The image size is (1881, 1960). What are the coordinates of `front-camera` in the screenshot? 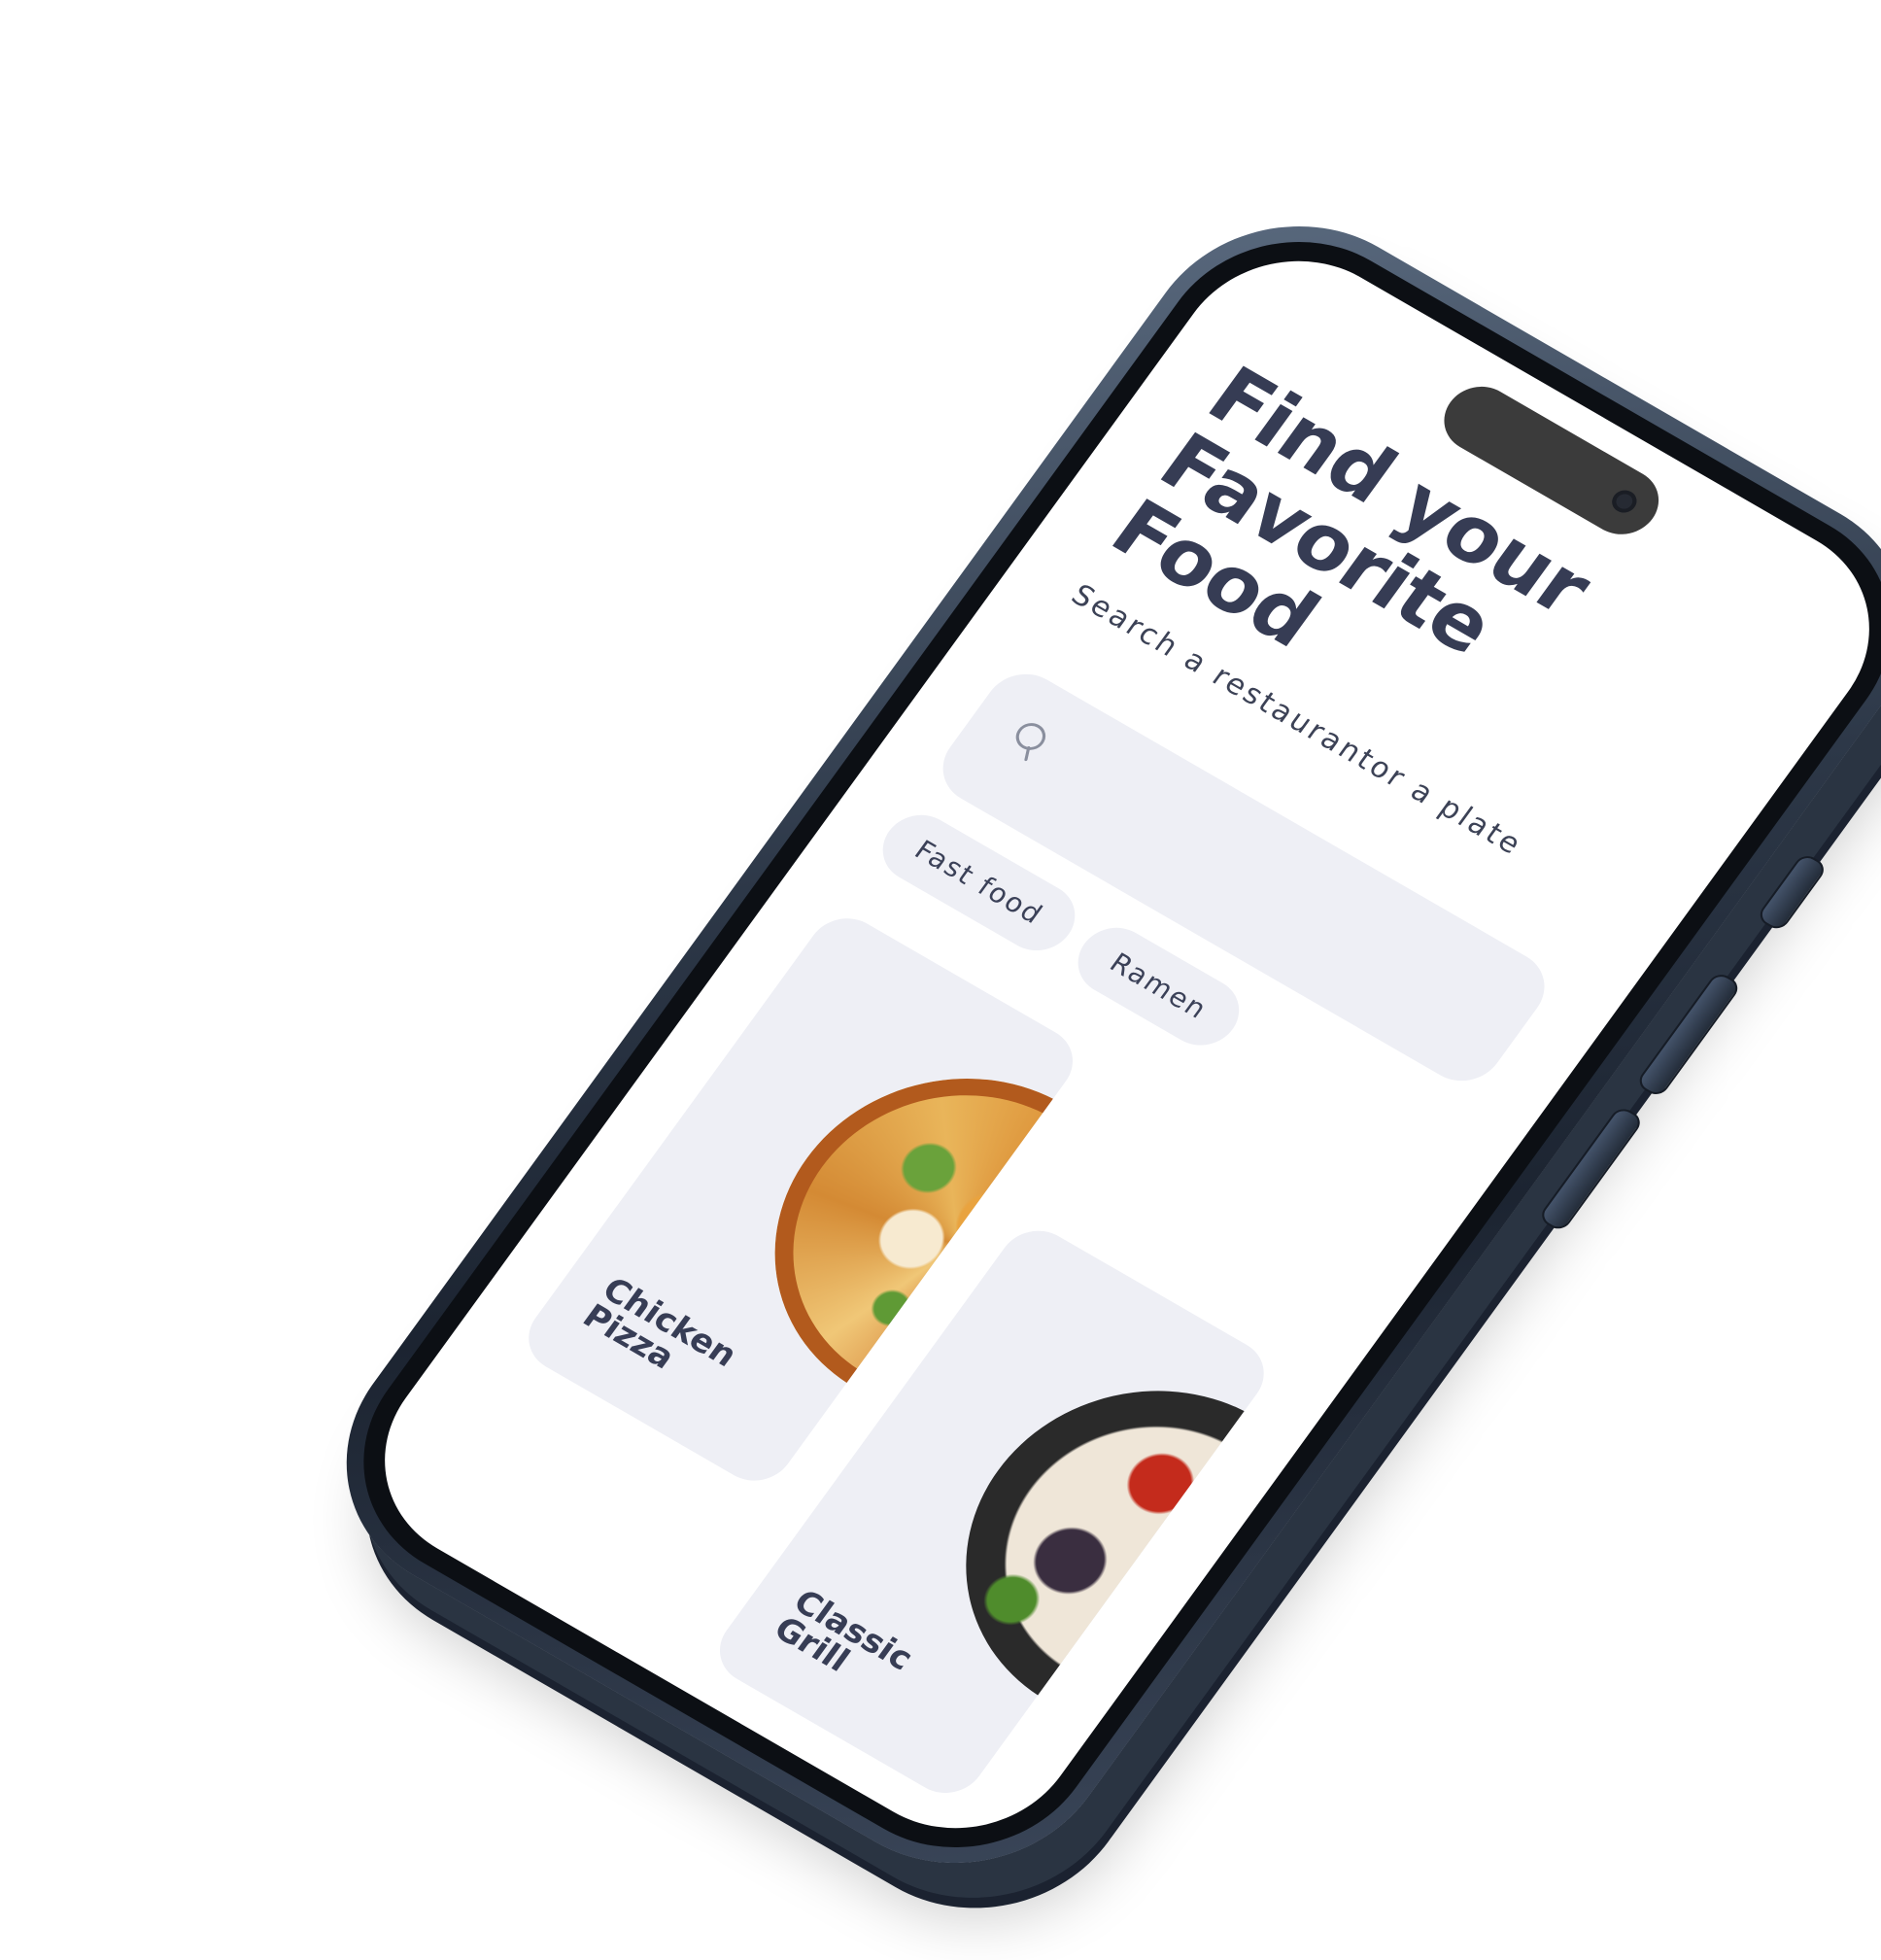 It's located at (1624, 501).